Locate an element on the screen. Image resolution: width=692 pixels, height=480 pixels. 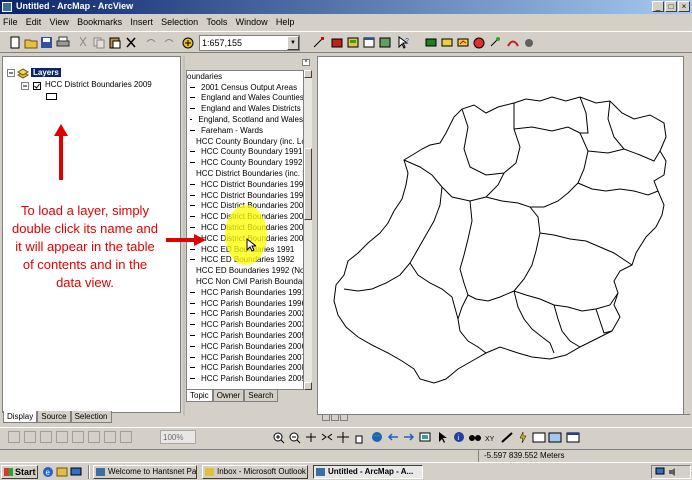
catalog-item: Fareham - Wards is located at coordinates (249, 130).